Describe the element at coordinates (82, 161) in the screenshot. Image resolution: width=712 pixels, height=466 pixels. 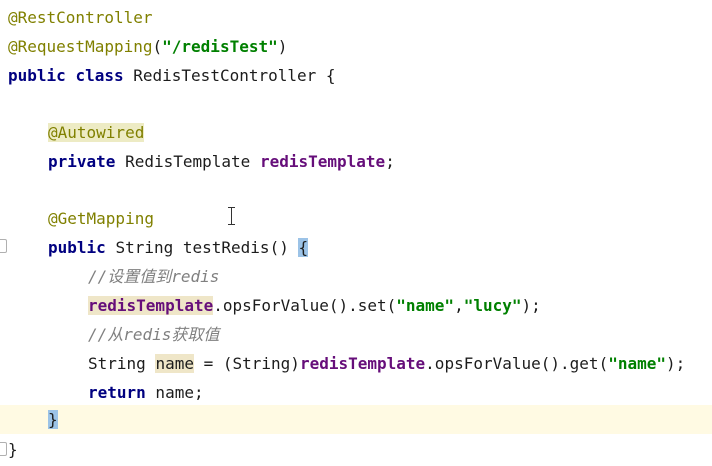
I see `keyword-private: private` at that location.